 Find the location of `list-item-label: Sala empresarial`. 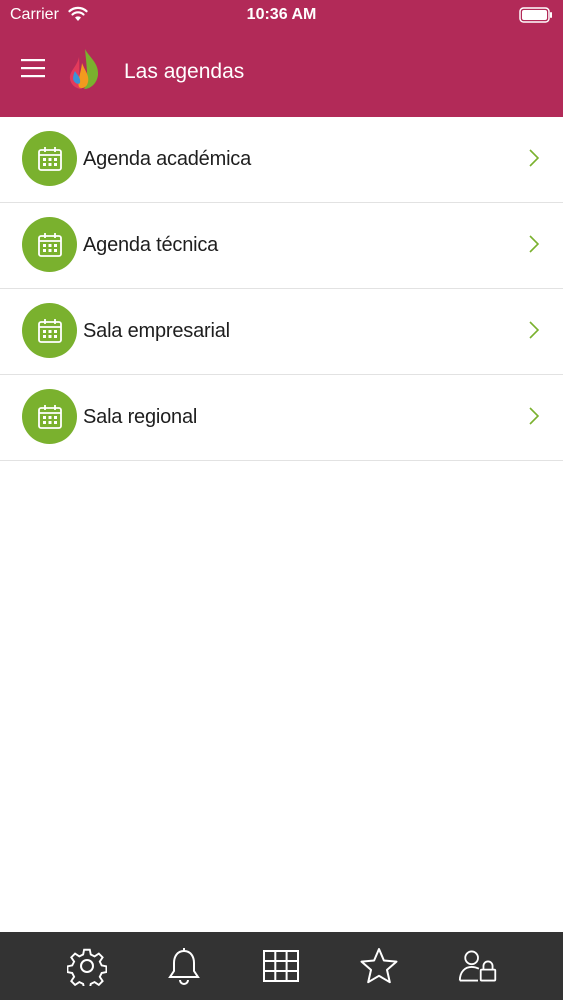

list-item-label: Sala empresarial is located at coordinates (156, 331).